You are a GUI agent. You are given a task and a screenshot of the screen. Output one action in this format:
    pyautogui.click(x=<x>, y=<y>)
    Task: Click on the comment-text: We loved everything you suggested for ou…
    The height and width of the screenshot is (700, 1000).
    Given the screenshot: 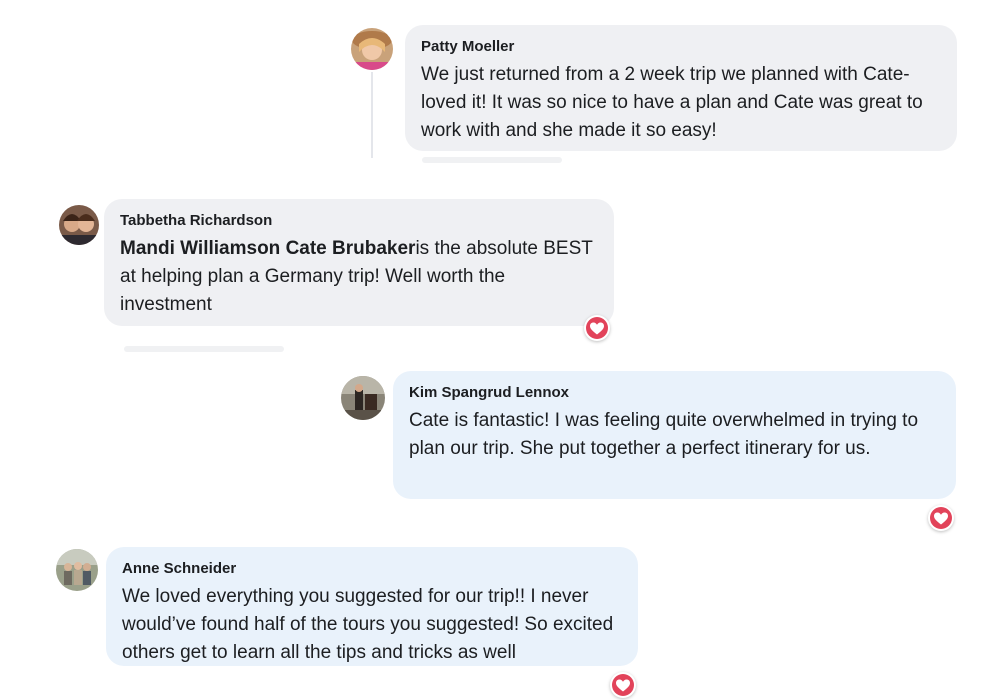 What is the action you would take?
    pyautogui.click(x=368, y=624)
    